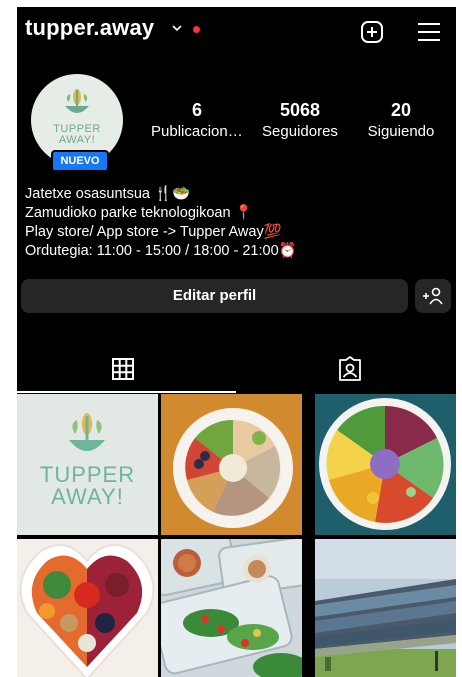 This screenshot has width=462, height=677. What do you see at coordinates (196, 29) in the screenshot?
I see `notification-dot` at bounding box center [196, 29].